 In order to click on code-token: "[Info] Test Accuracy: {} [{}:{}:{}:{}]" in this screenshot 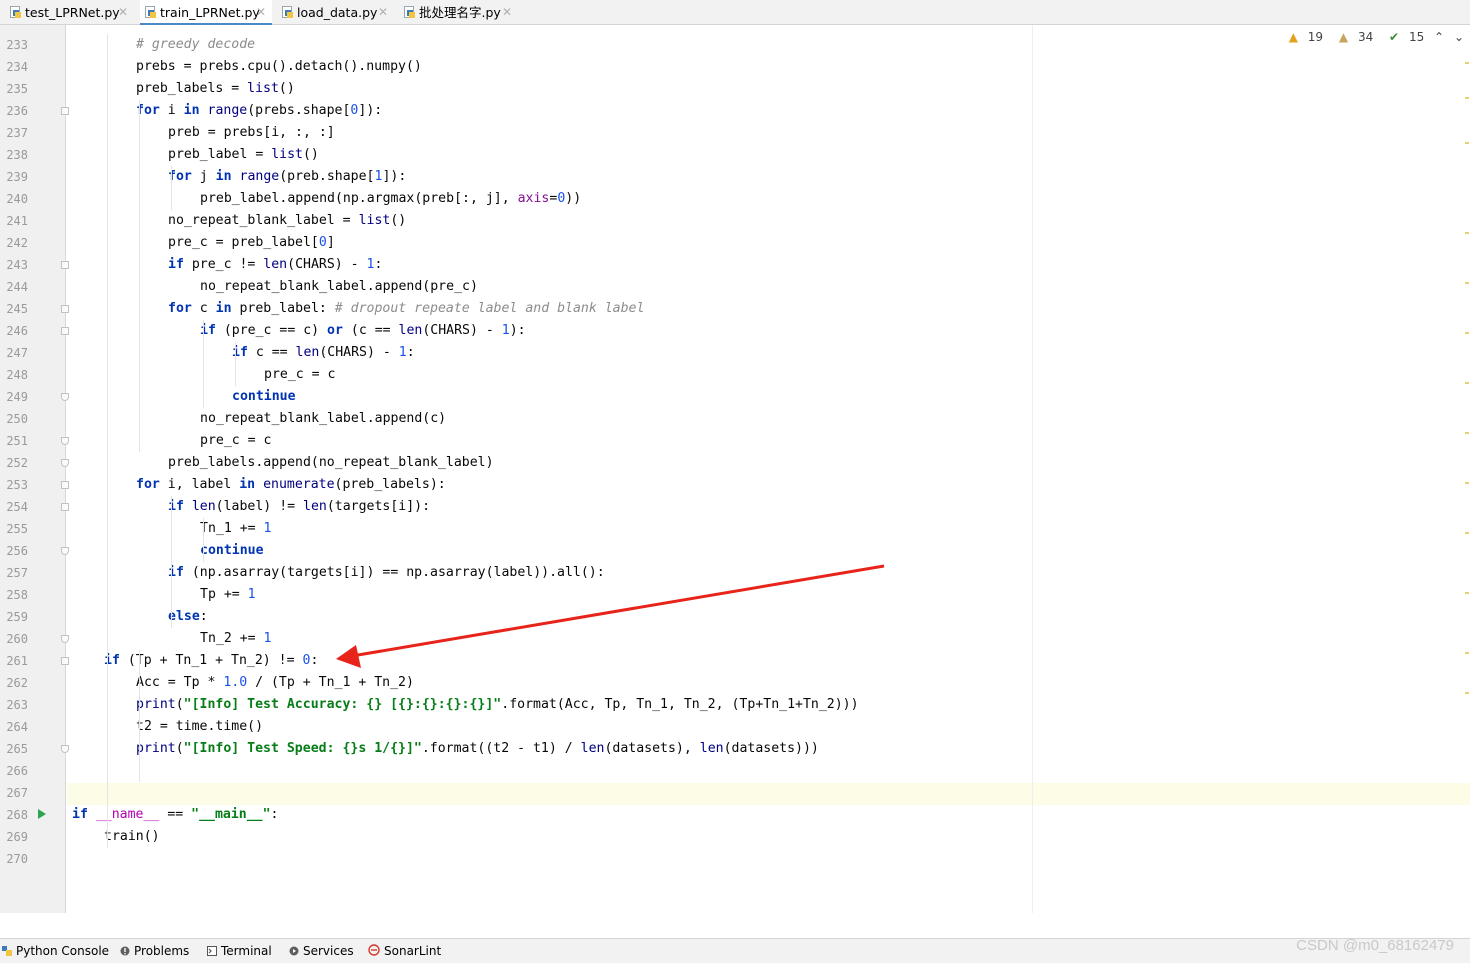, I will do `click(342, 704)`.